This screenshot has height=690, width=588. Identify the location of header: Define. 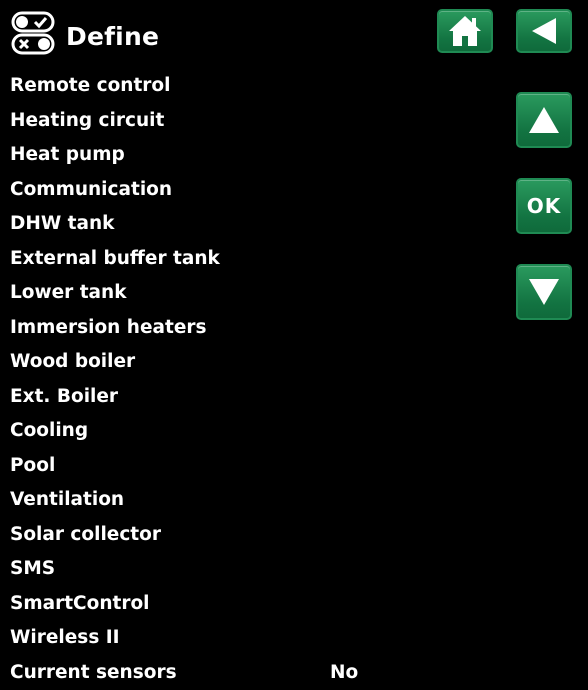
(294, 36).